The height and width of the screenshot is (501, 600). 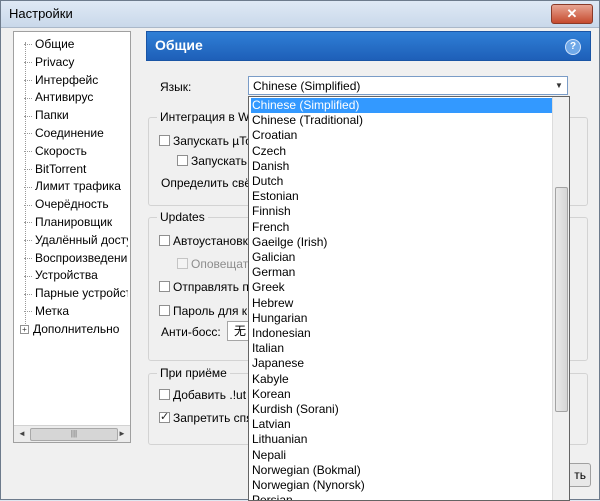 What do you see at coordinates (403, 181) in the screenshot?
I see `language-option: Dutch` at bounding box center [403, 181].